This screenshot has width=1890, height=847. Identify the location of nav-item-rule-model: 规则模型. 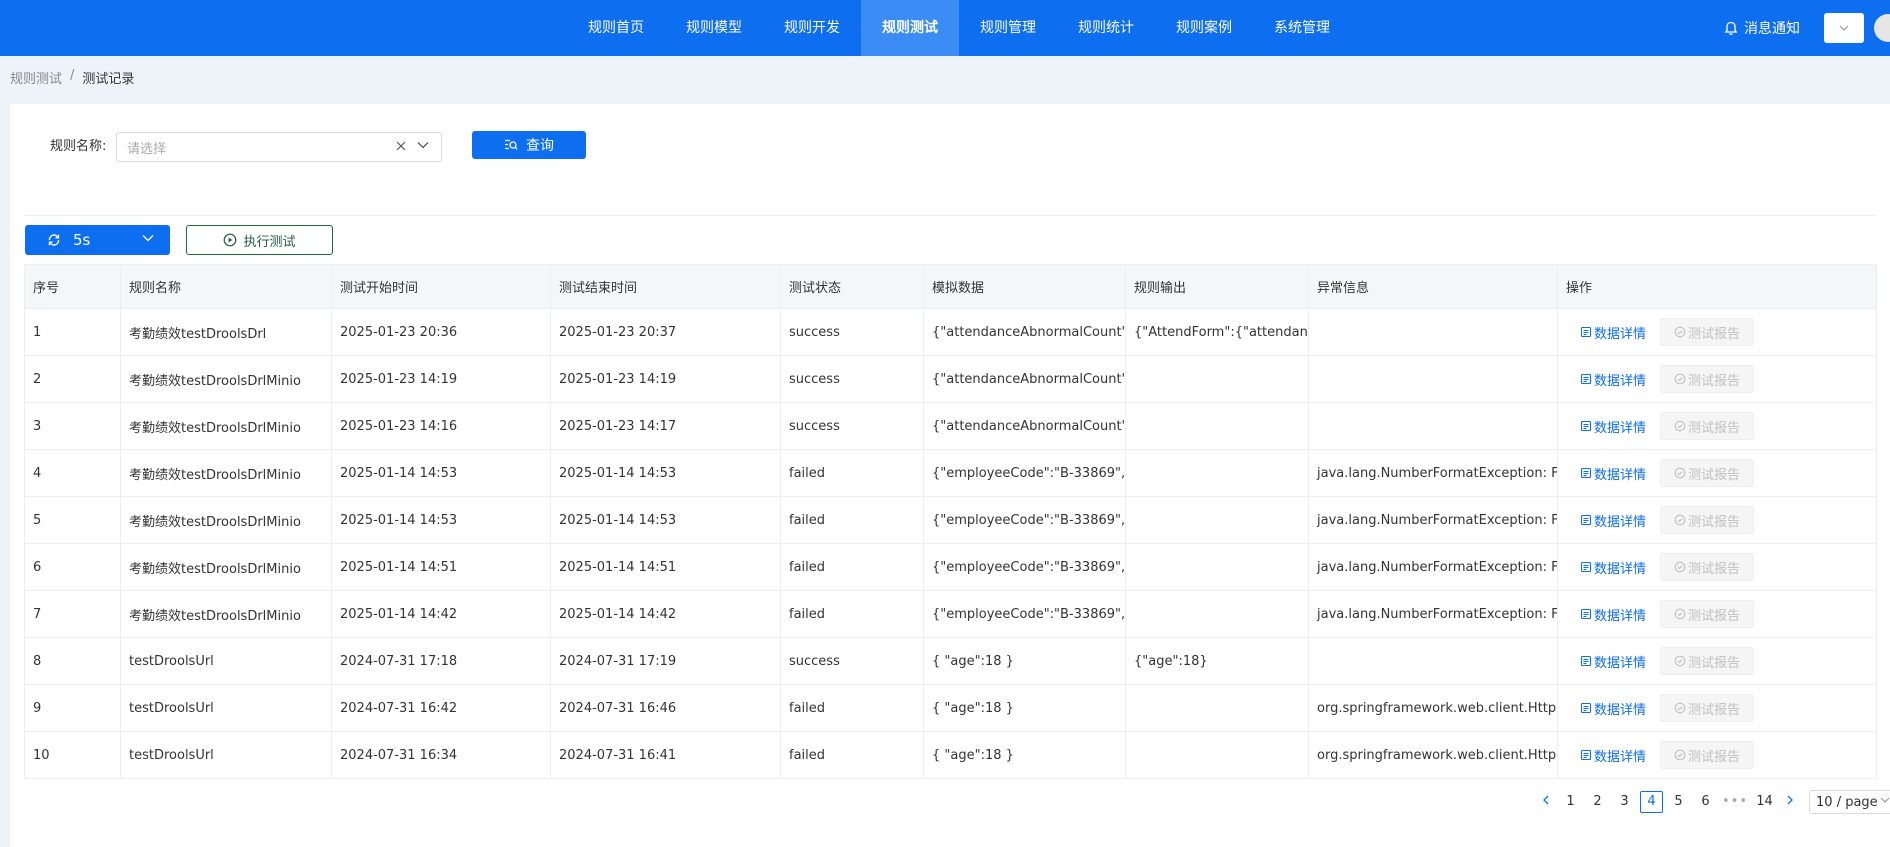
(714, 28).